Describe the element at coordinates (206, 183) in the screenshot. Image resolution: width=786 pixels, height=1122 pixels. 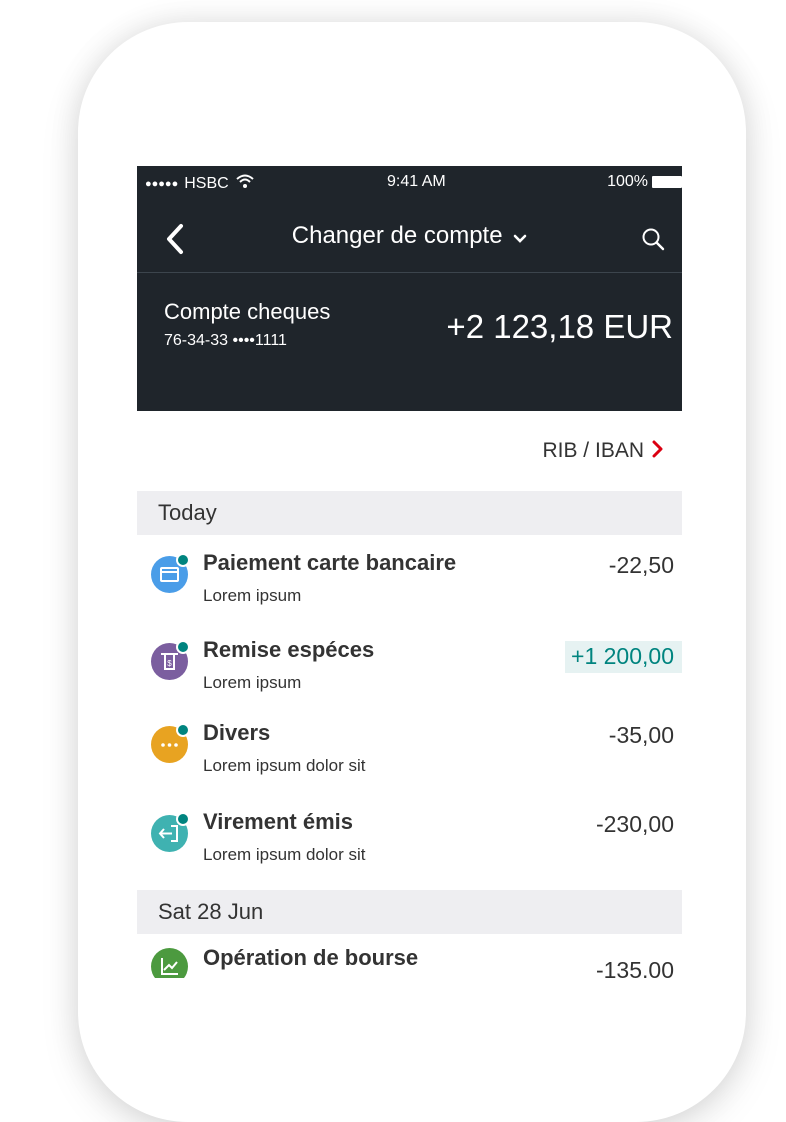
I see `carrier-name: HSBC` at that location.